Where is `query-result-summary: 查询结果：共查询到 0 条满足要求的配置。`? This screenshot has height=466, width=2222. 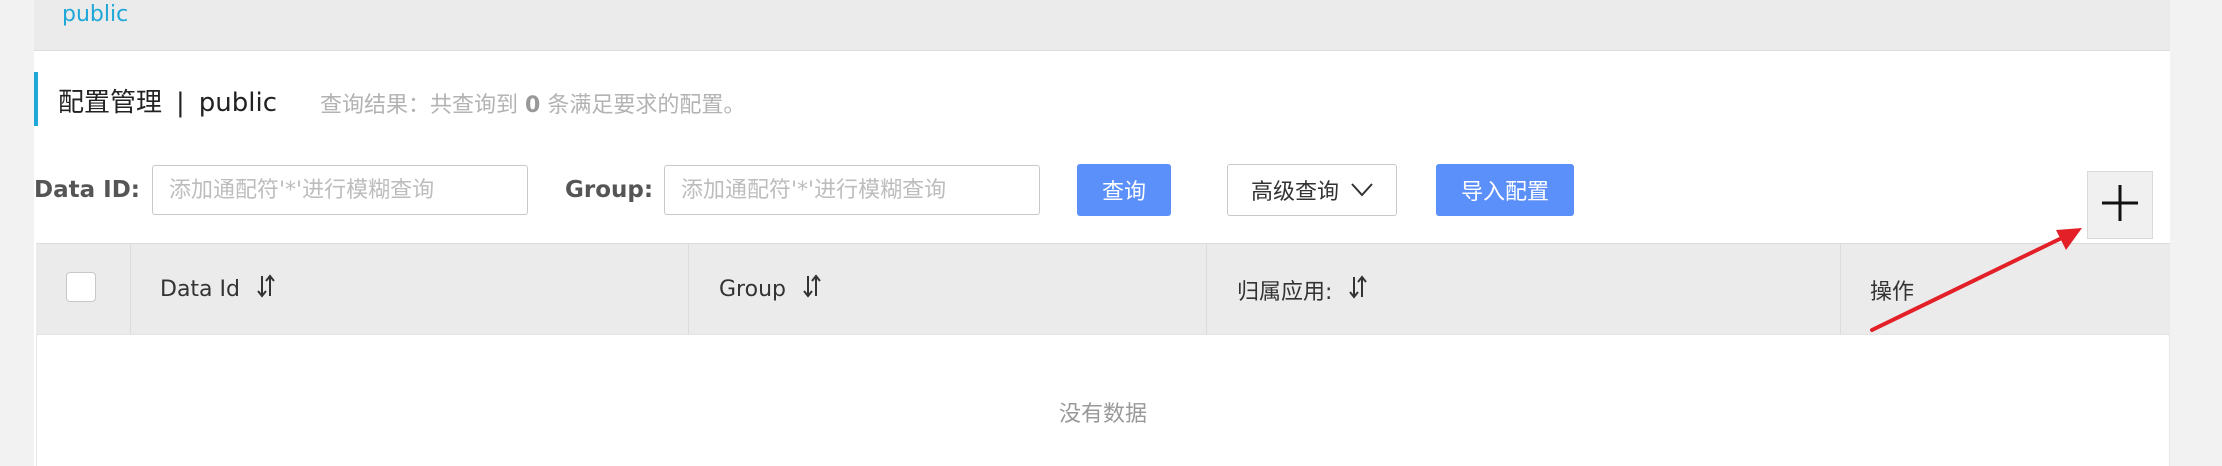 query-result-summary: 查询结果：共查询到 0 条满足要求的配置。 is located at coordinates (532, 103).